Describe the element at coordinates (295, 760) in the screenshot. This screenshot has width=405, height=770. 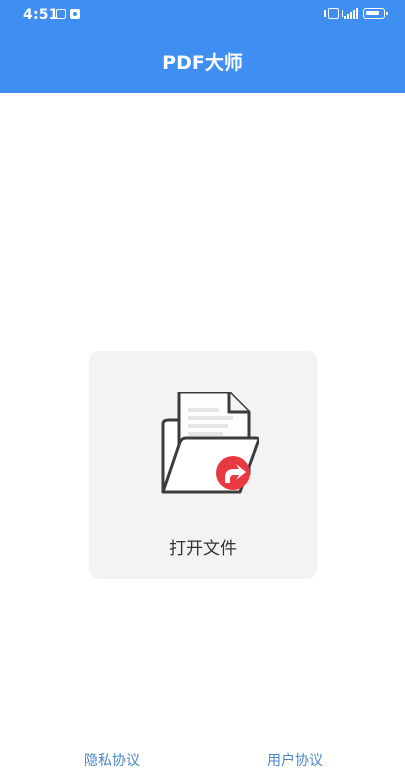
I see `user-agreement-link: 用户协议` at that location.